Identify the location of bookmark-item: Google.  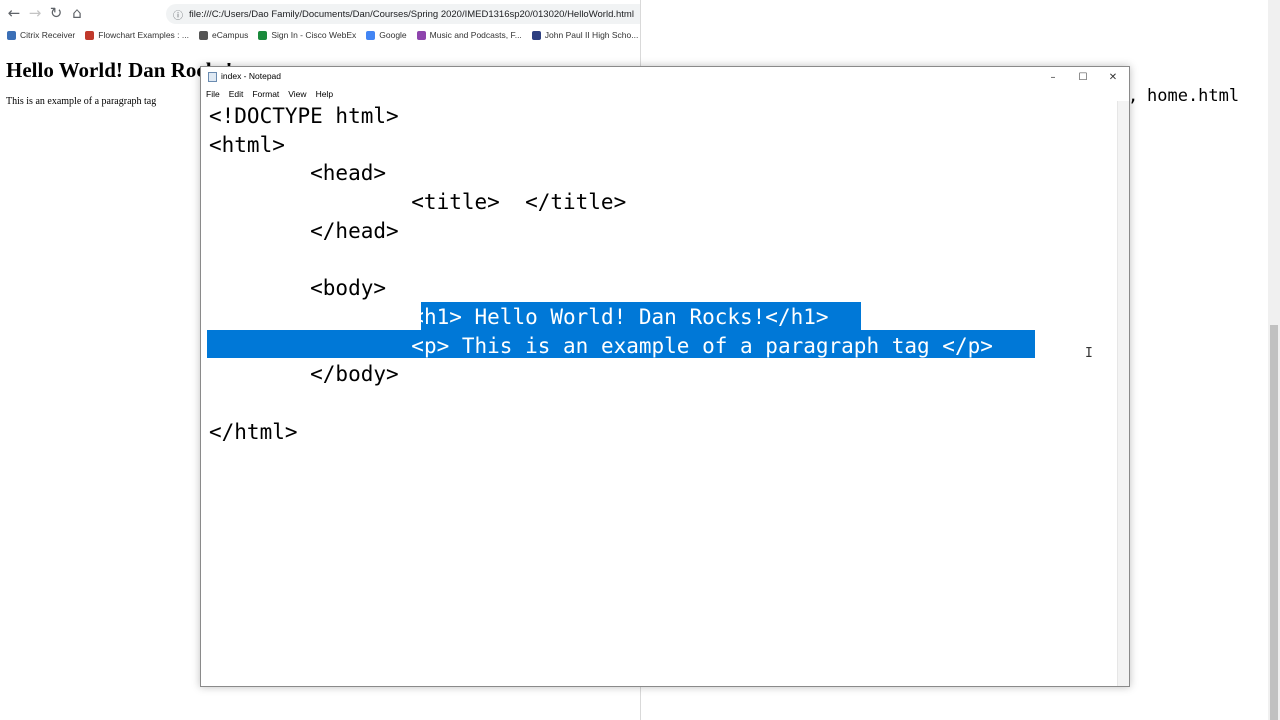
(386, 35).